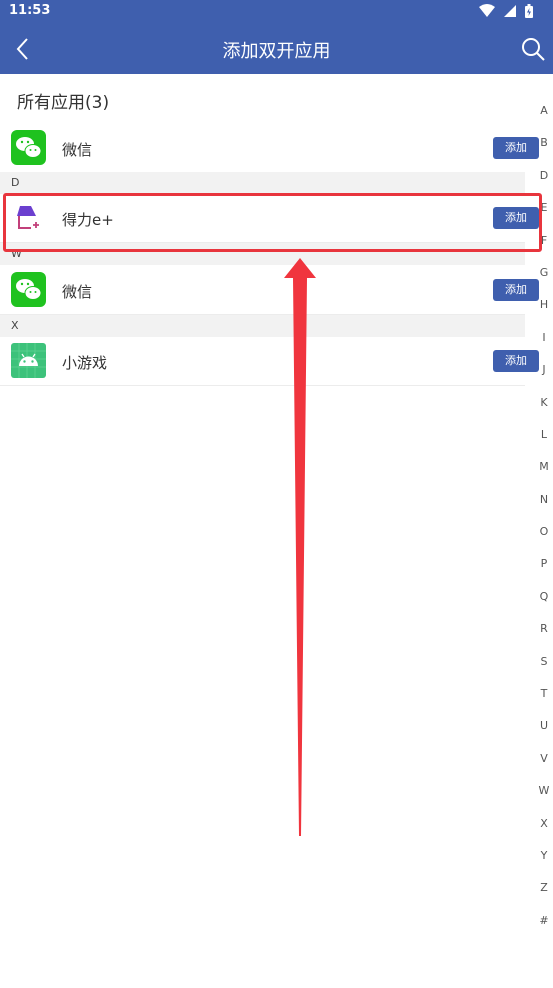 The height and width of the screenshot is (988, 553). What do you see at coordinates (276, 51) in the screenshot?
I see `page-title: 添加双开应用` at bounding box center [276, 51].